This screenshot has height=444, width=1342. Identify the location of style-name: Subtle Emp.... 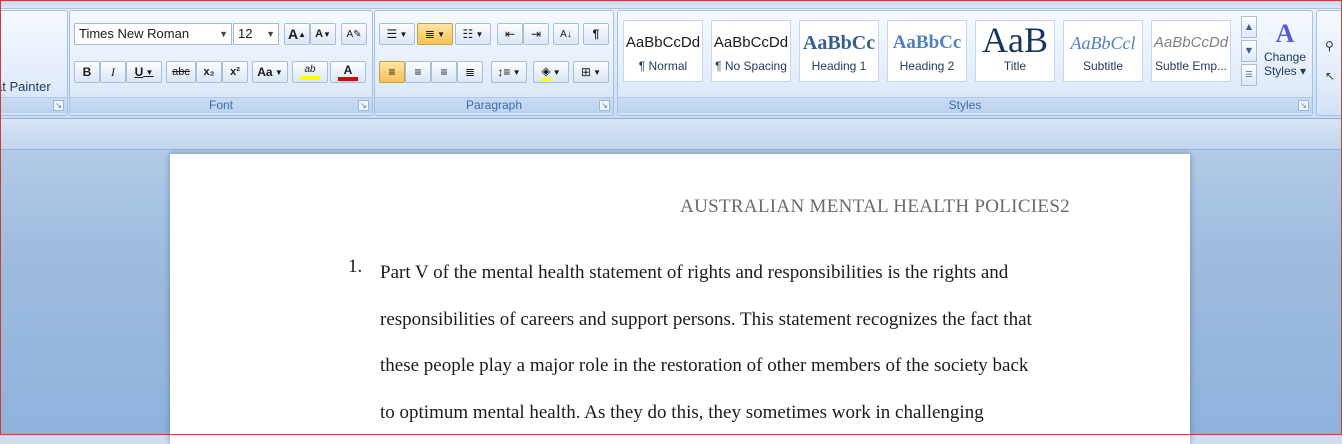
(1191, 66).